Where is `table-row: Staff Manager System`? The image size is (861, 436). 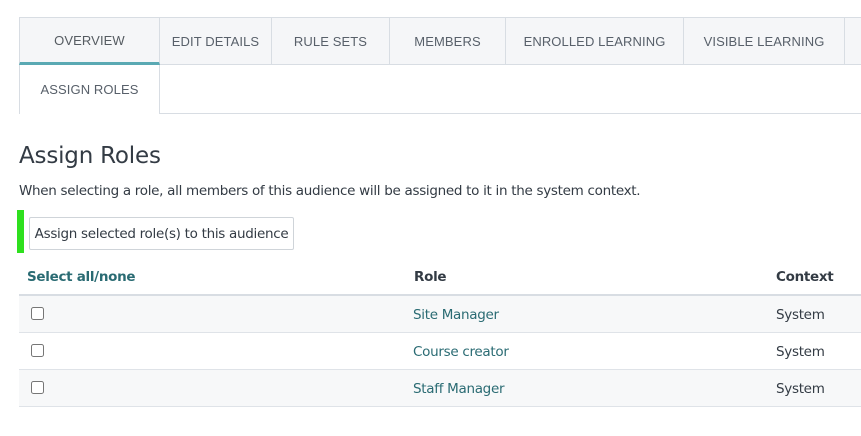 table-row: Staff Manager System is located at coordinates (440, 388).